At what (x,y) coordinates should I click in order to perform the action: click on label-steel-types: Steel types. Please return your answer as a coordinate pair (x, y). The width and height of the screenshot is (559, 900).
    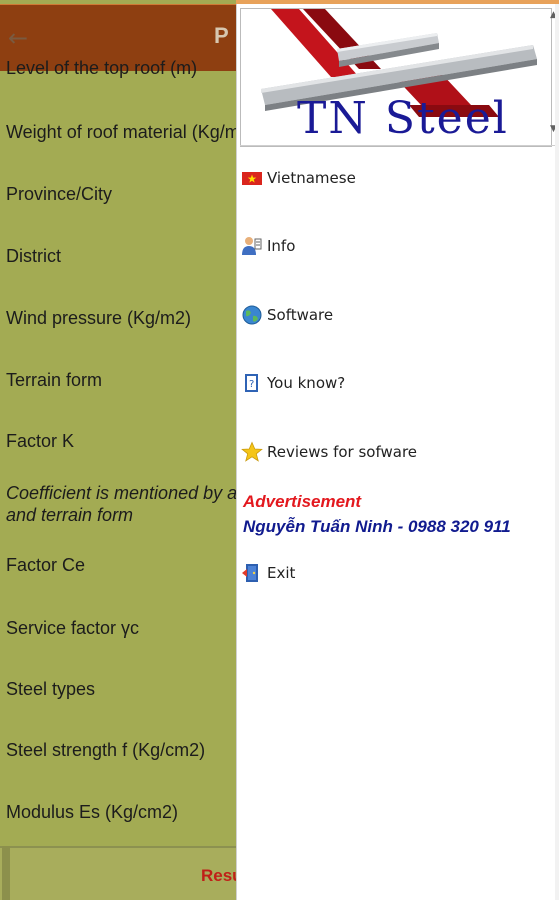
    Looking at the image, I should click on (51, 689).